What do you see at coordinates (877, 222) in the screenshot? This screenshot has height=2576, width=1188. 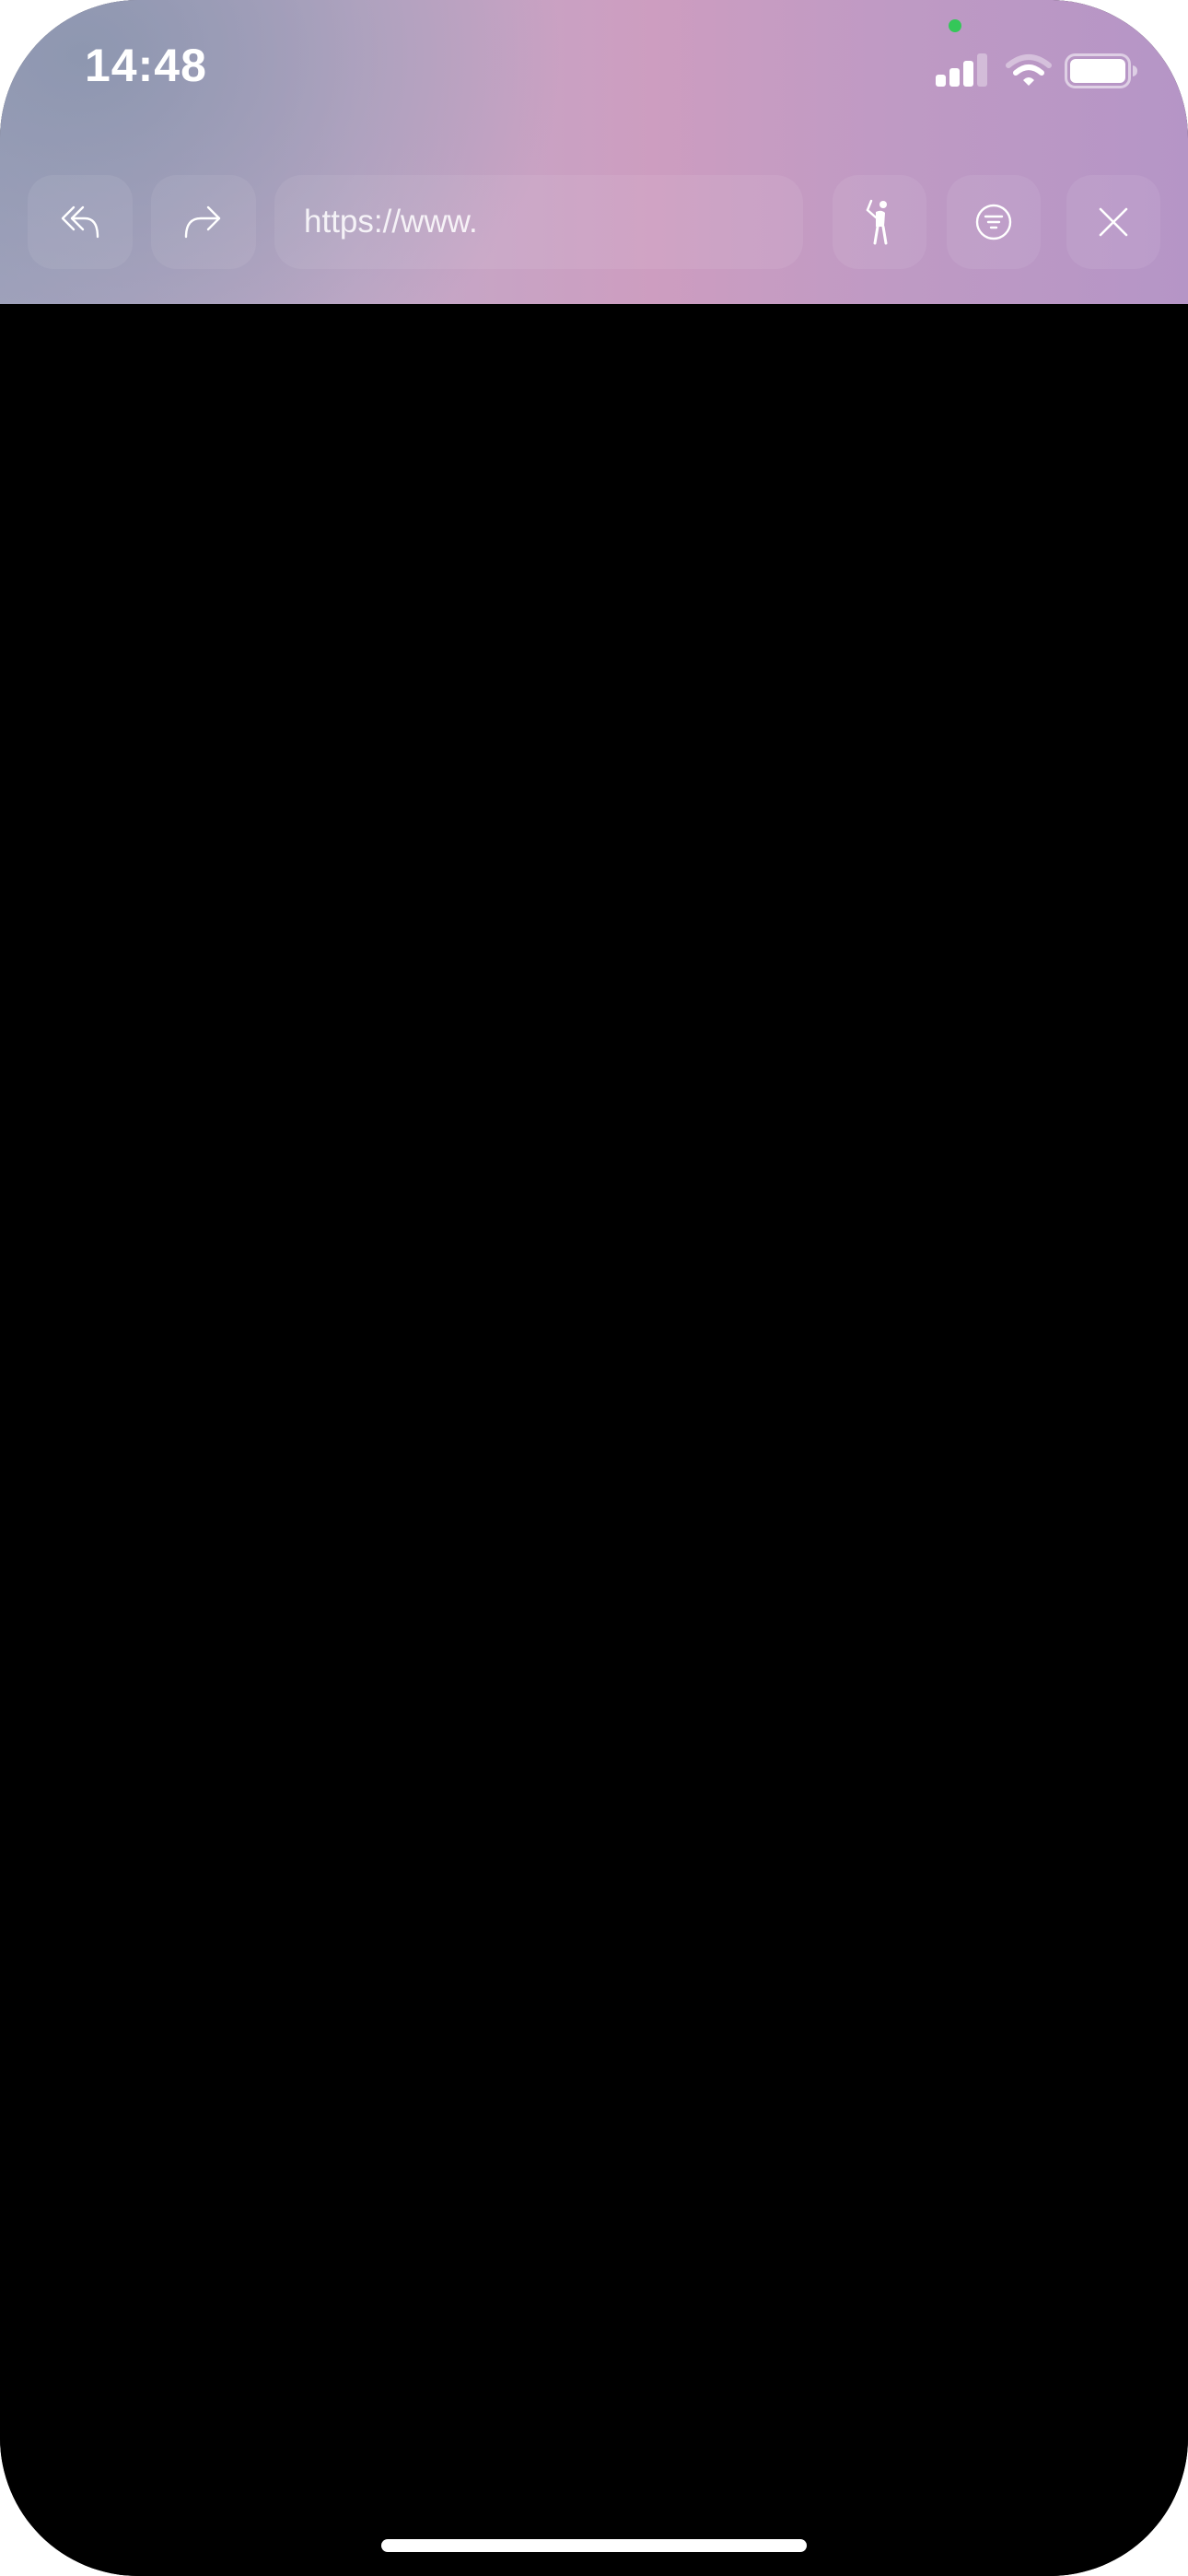 I see `walking-figure-icon` at bounding box center [877, 222].